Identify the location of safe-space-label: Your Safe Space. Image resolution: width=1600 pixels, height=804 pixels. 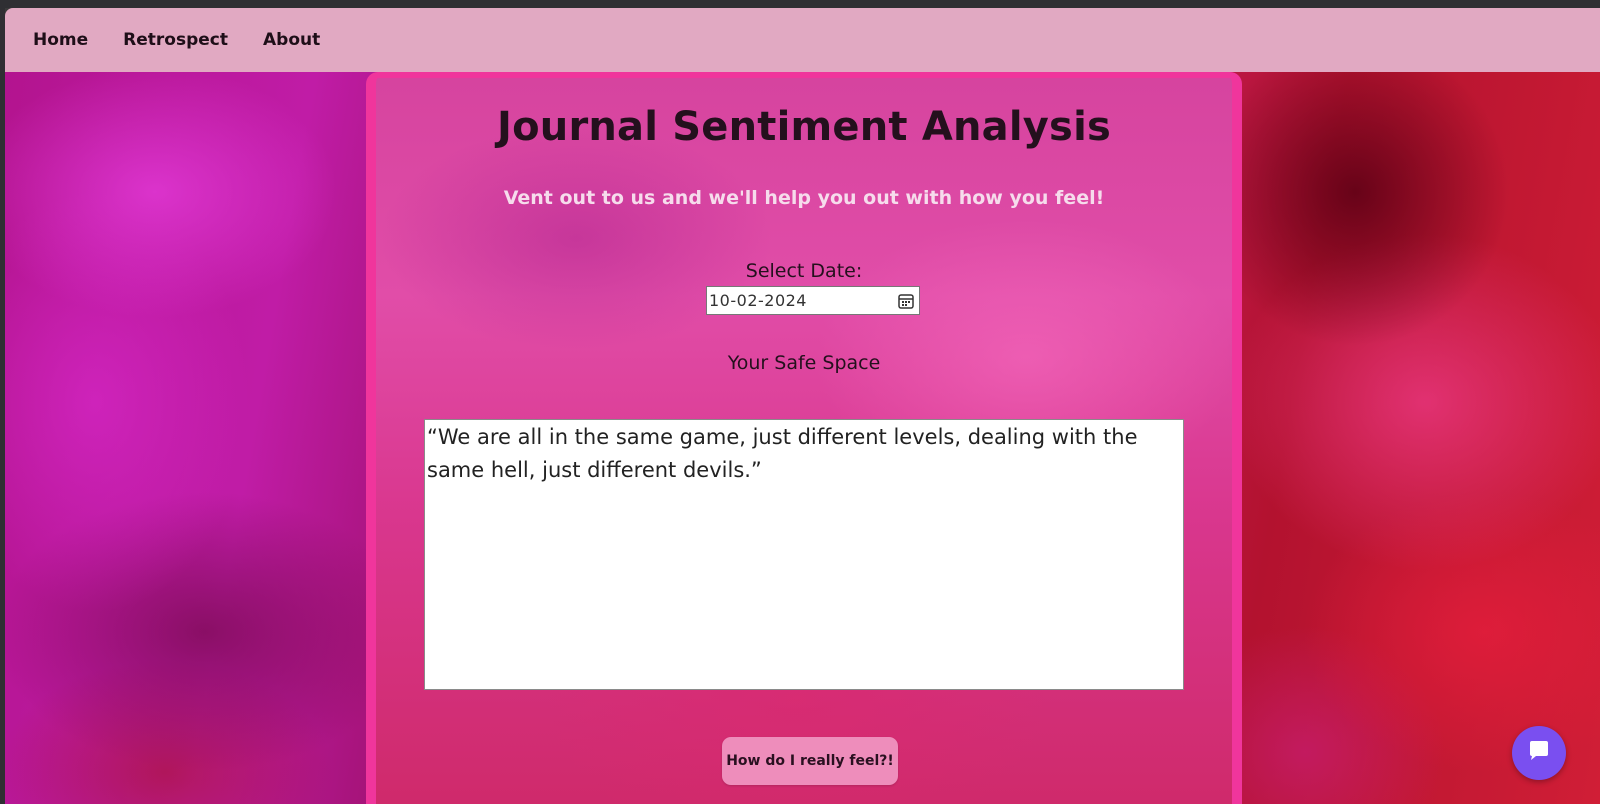
(804, 363).